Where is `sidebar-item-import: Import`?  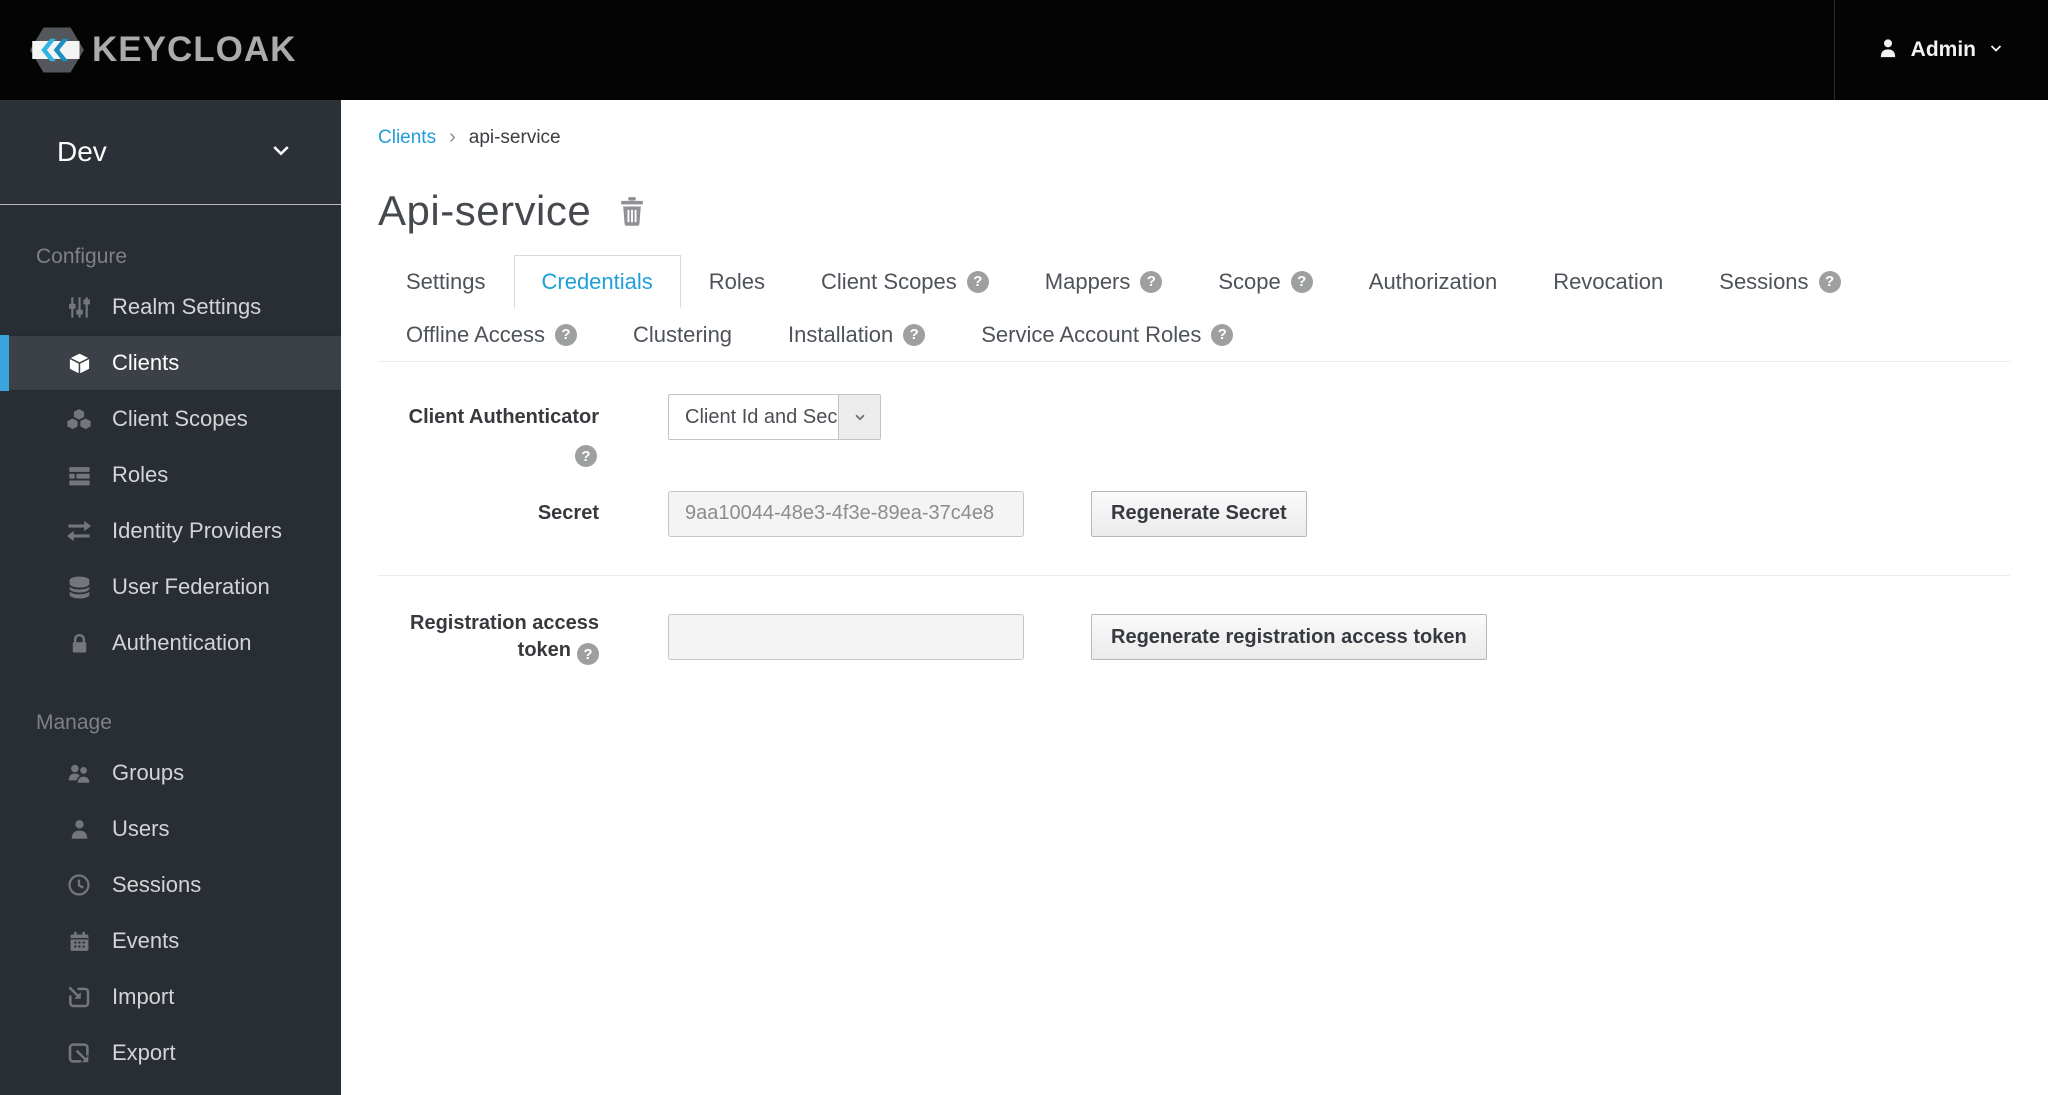 sidebar-item-import: Import is located at coordinates (170, 997).